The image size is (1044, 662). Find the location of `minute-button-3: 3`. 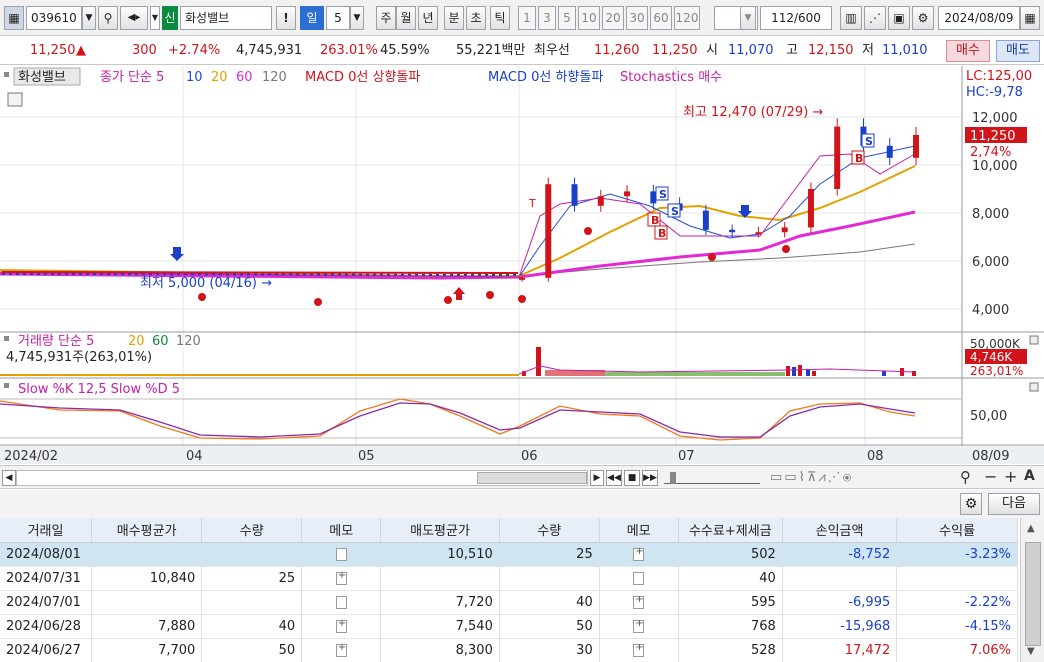

minute-button-3: 3 is located at coordinates (547, 18).